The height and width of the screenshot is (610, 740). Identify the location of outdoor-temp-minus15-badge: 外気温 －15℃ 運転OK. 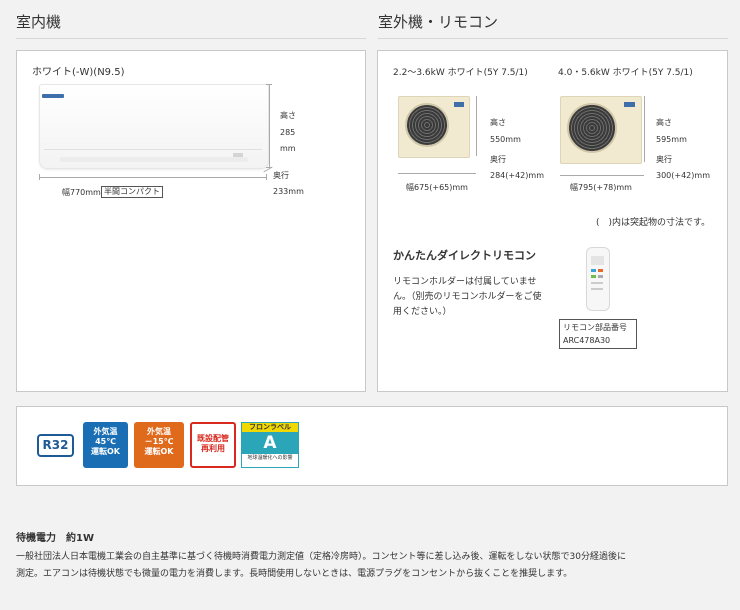
(159, 445).